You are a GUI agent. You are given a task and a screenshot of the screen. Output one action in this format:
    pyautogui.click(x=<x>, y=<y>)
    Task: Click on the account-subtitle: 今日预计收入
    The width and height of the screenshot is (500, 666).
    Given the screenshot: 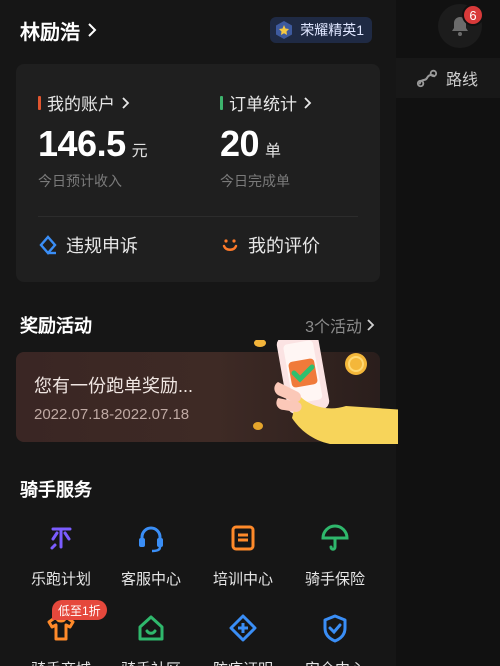 What is the action you would take?
    pyautogui.click(x=80, y=181)
    